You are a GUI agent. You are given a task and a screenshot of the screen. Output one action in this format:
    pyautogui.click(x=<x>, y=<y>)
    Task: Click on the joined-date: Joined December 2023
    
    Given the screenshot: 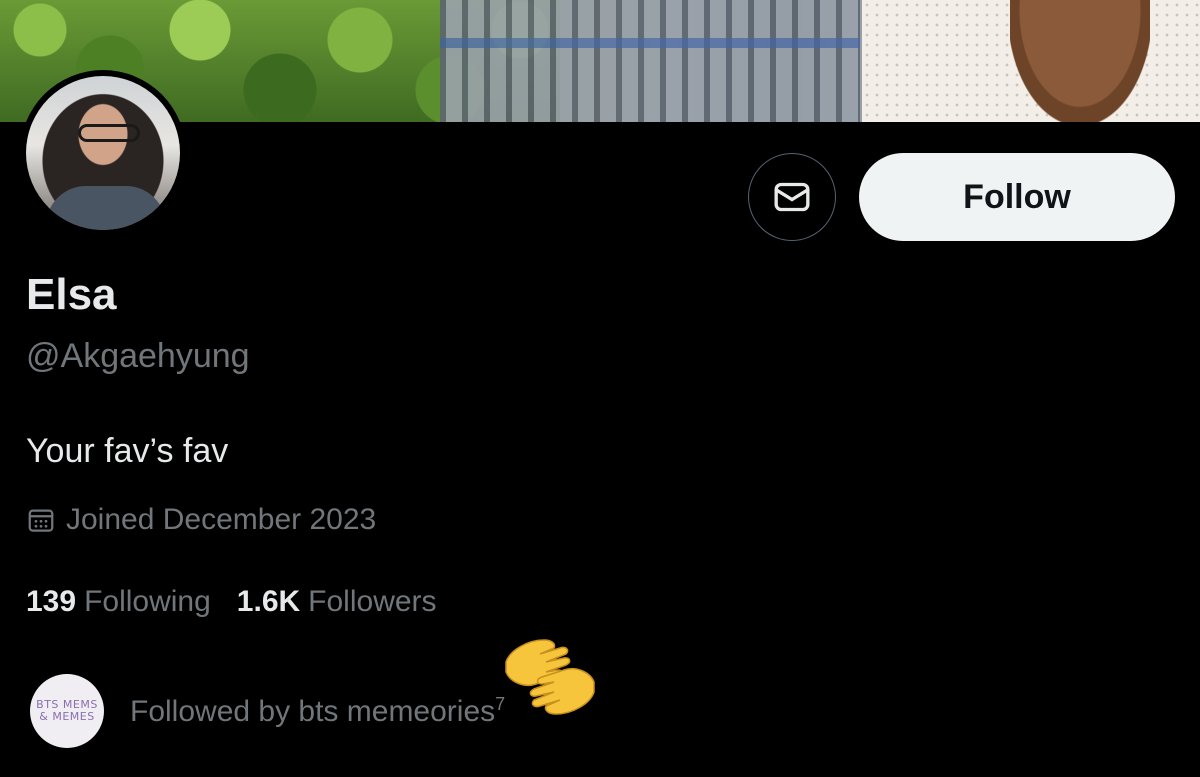 What is the action you would take?
    pyautogui.click(x=201, y=520)
    